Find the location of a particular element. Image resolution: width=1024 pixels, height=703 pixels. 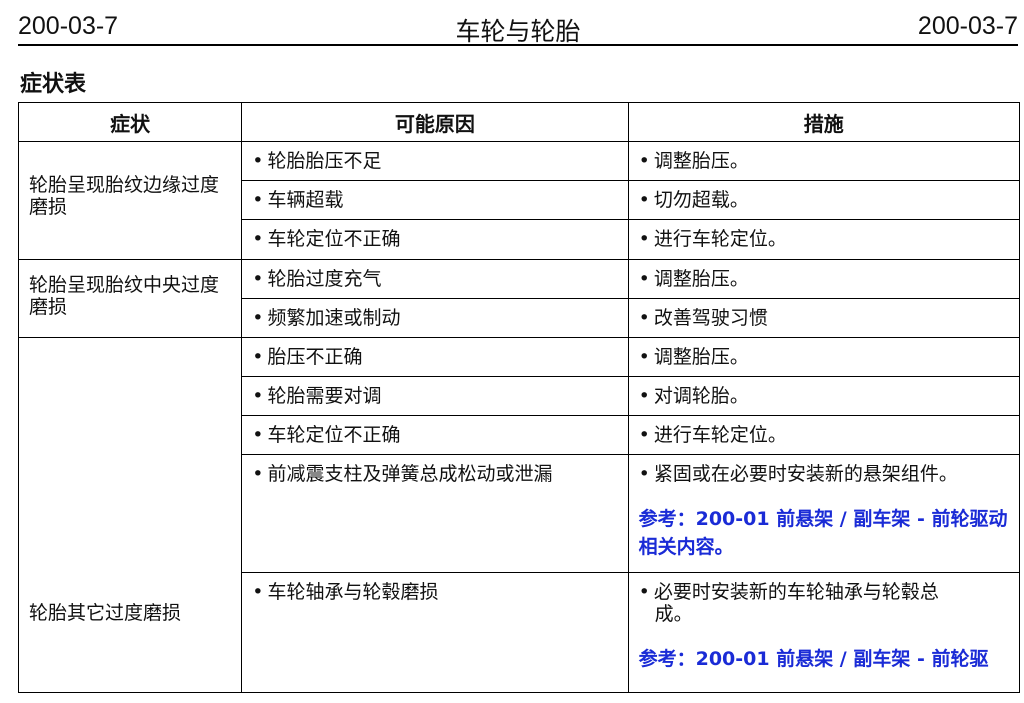

cause-text: 车辆超载 is located at coordinates (305, 200).